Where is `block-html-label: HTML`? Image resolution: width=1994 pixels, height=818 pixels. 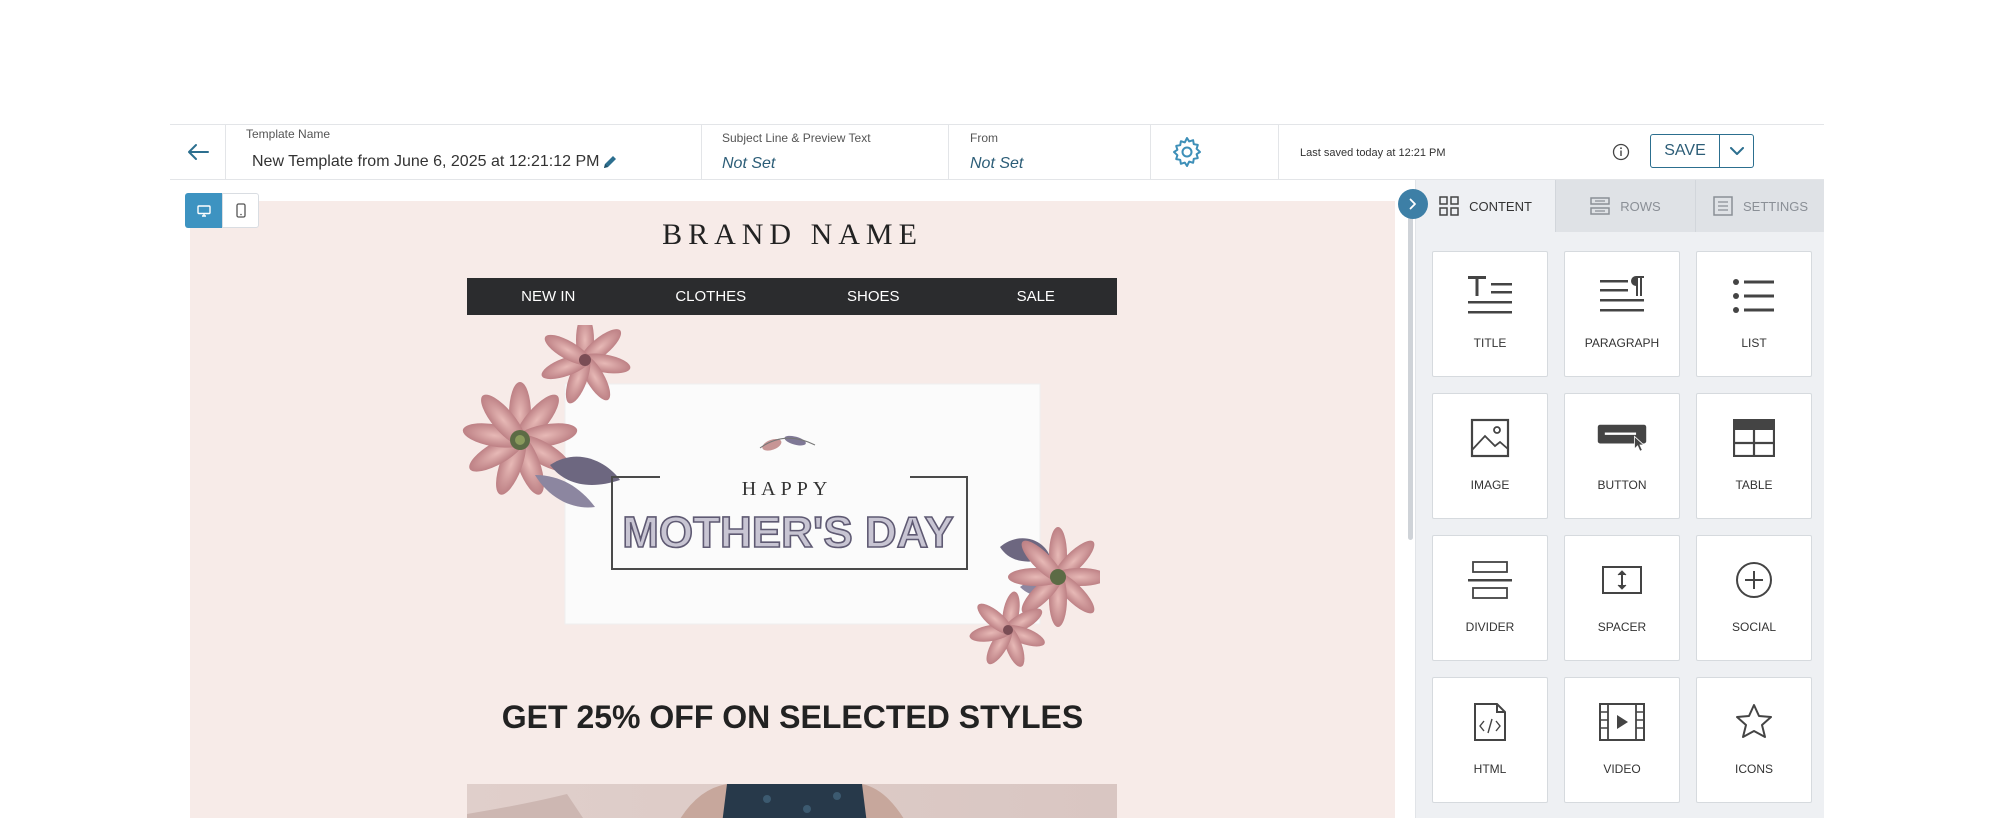 block-html-label: HTML is located at coordinates (1490, 769).